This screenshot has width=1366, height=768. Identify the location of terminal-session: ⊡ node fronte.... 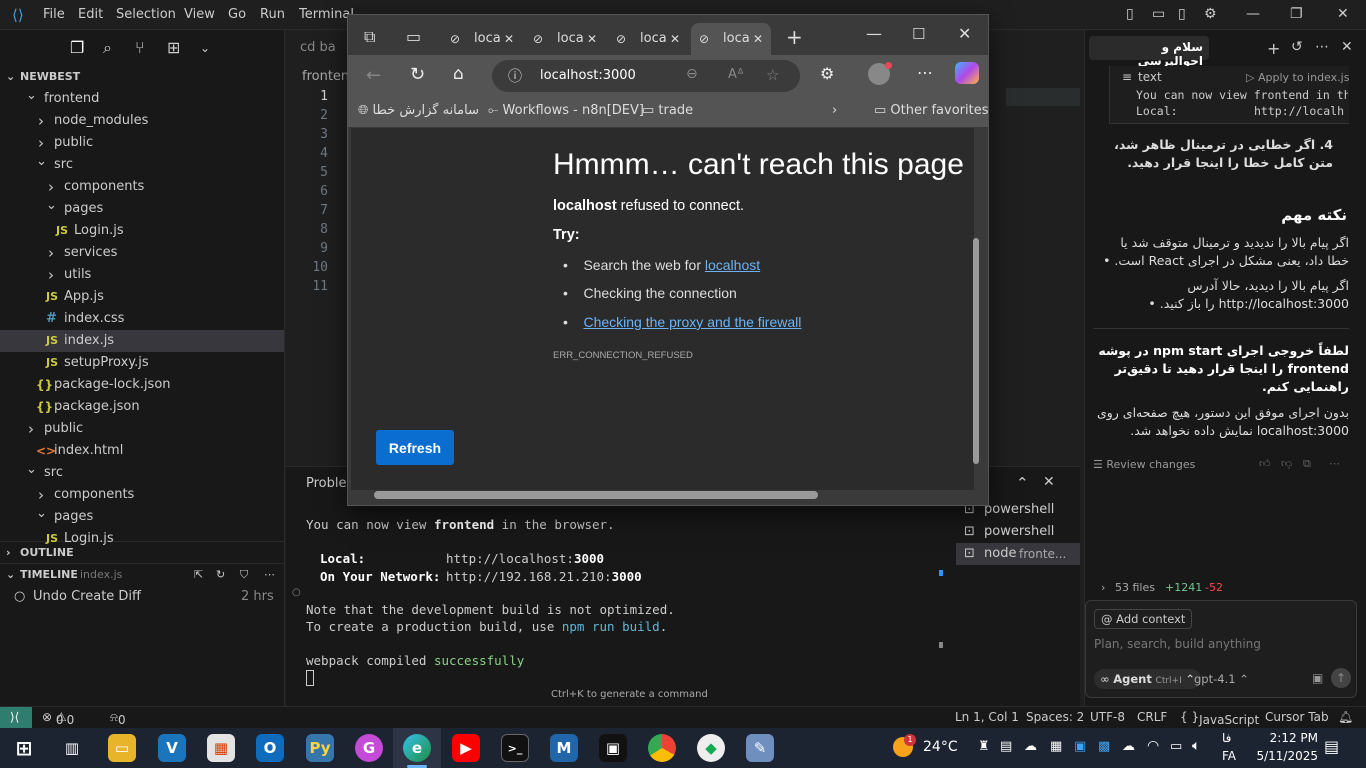
(1018, 554).